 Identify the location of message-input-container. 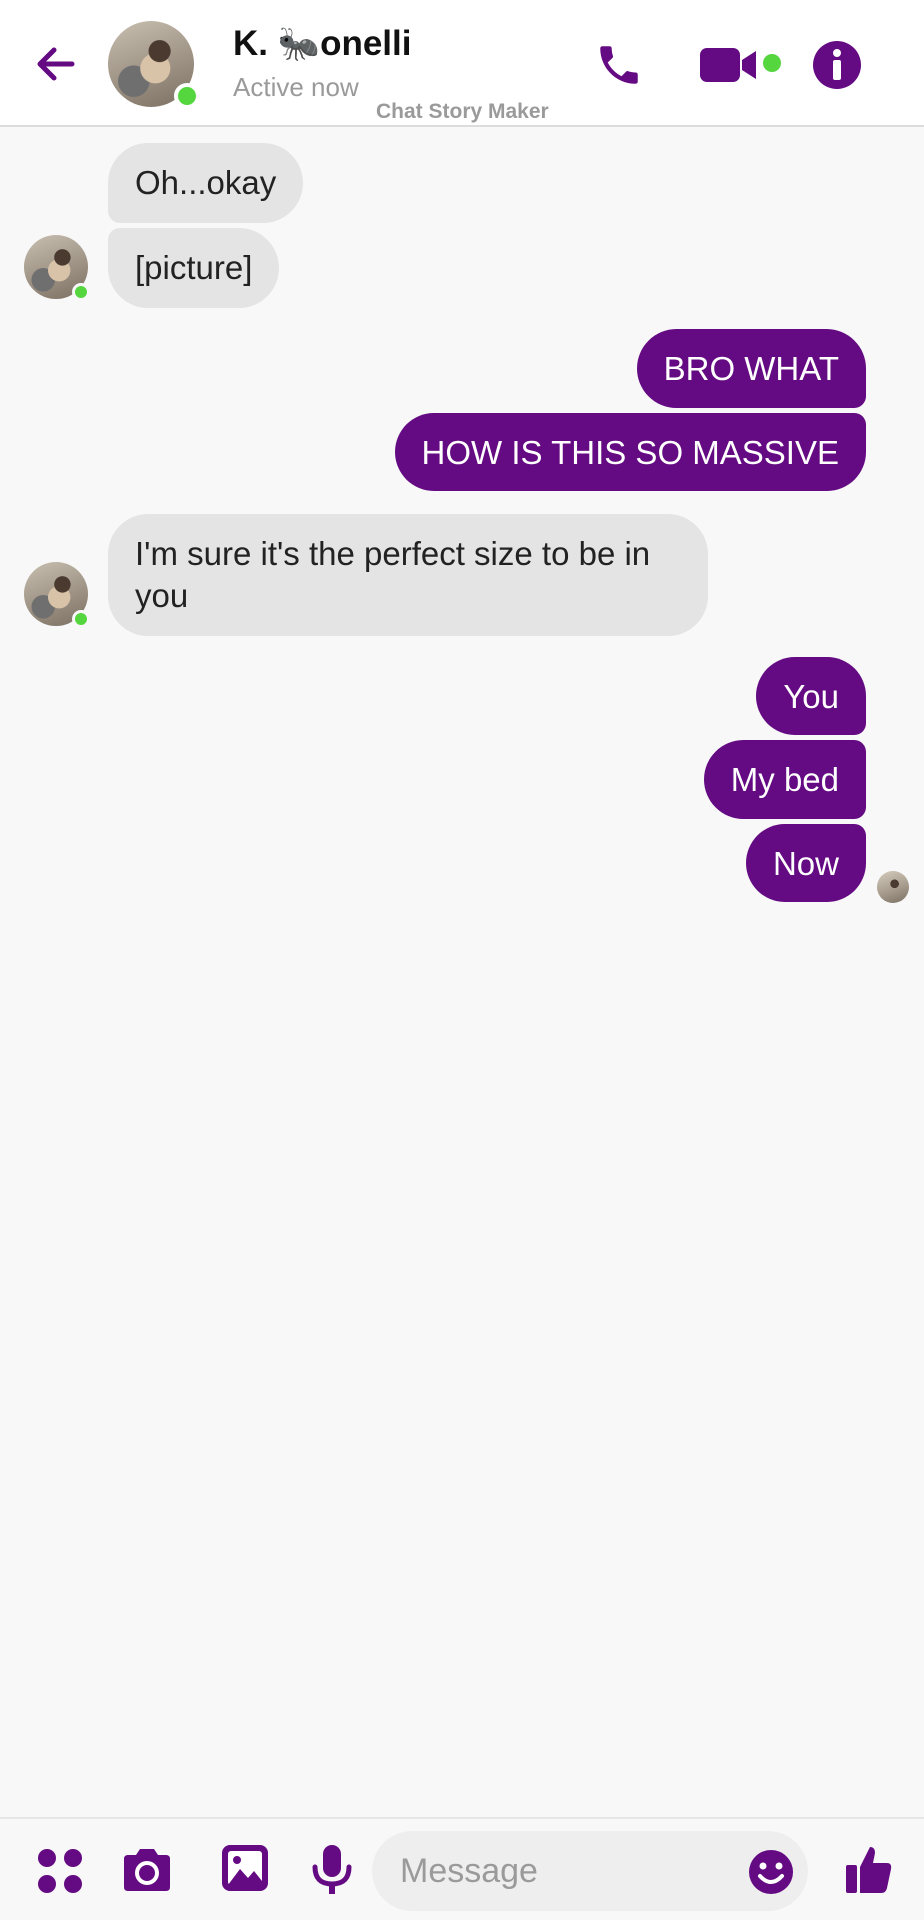
(590, 1871).